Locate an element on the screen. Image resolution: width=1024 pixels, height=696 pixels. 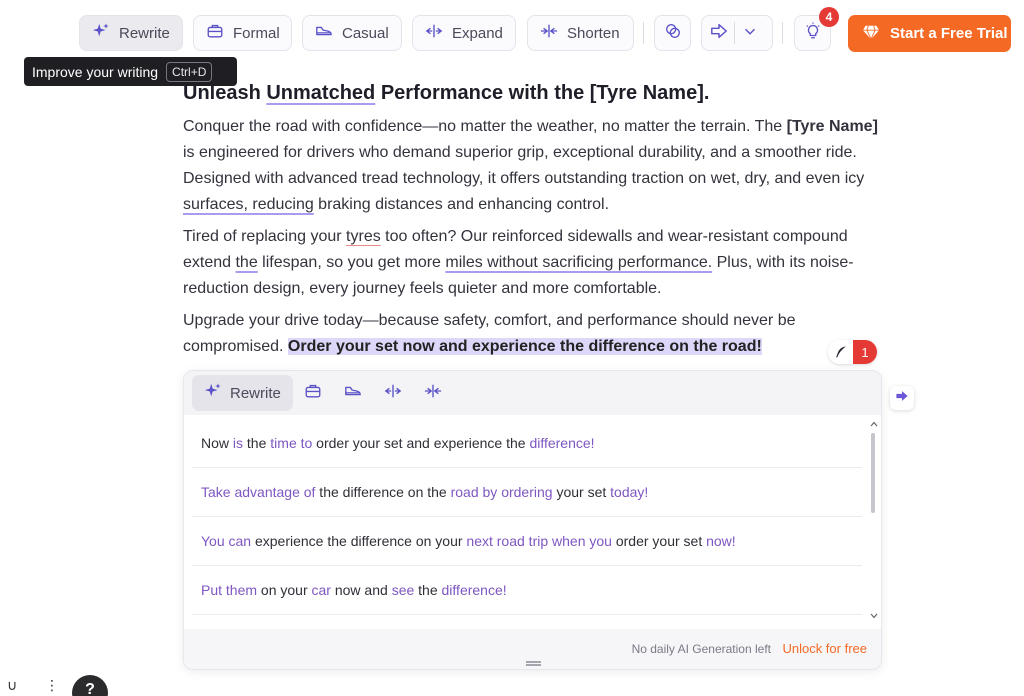
panel-rewrite-label: Rewrite is located at coordinates (255, 393).